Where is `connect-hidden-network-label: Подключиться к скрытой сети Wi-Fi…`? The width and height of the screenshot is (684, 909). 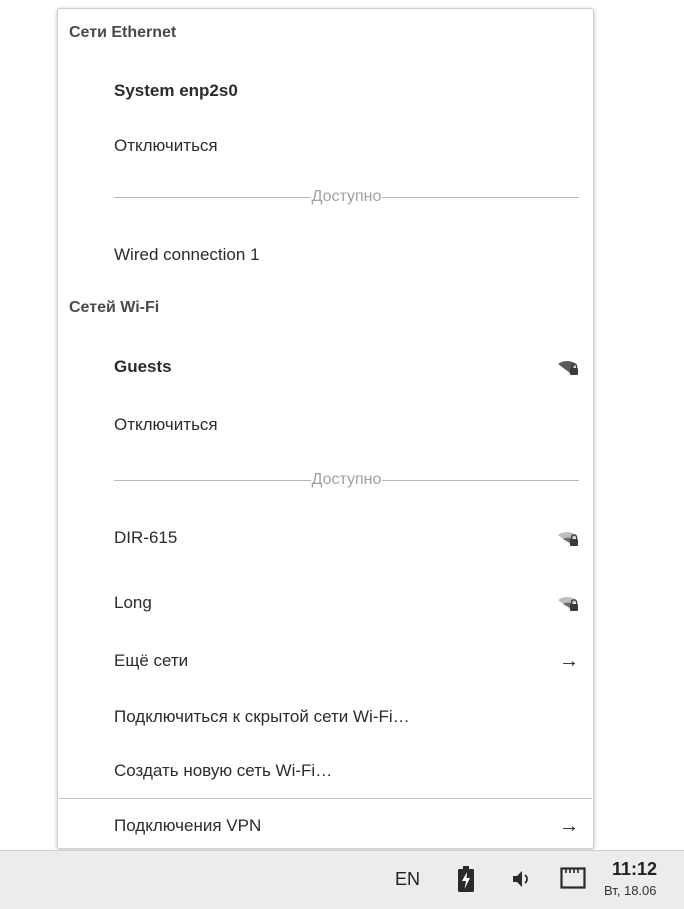 connect-hidden-network-label: Подключиться к скрытой сети Wi-Fi… is located at coordinates (262, 716).